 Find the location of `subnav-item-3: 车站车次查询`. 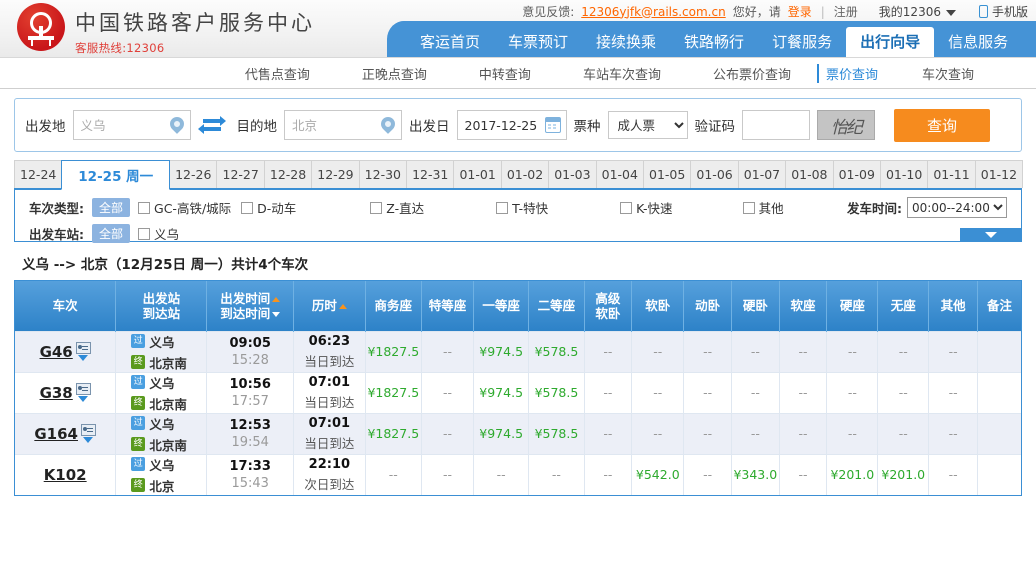

subnav-item-3: 车站车次查询 is located at coordinates (622, 73).